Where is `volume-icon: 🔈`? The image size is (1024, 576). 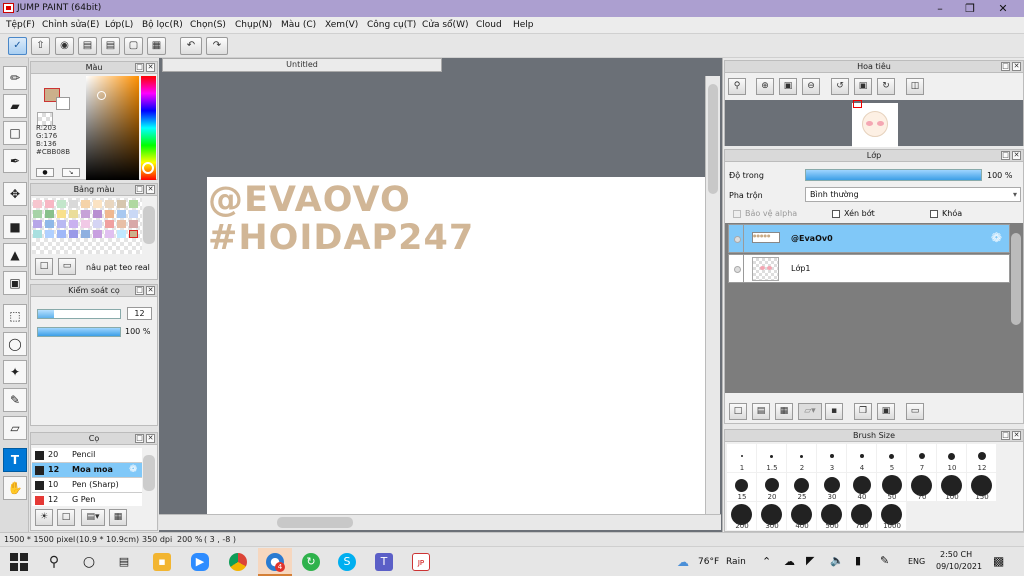 volume-icon: 🔈 is located at coordinates (837, 560).